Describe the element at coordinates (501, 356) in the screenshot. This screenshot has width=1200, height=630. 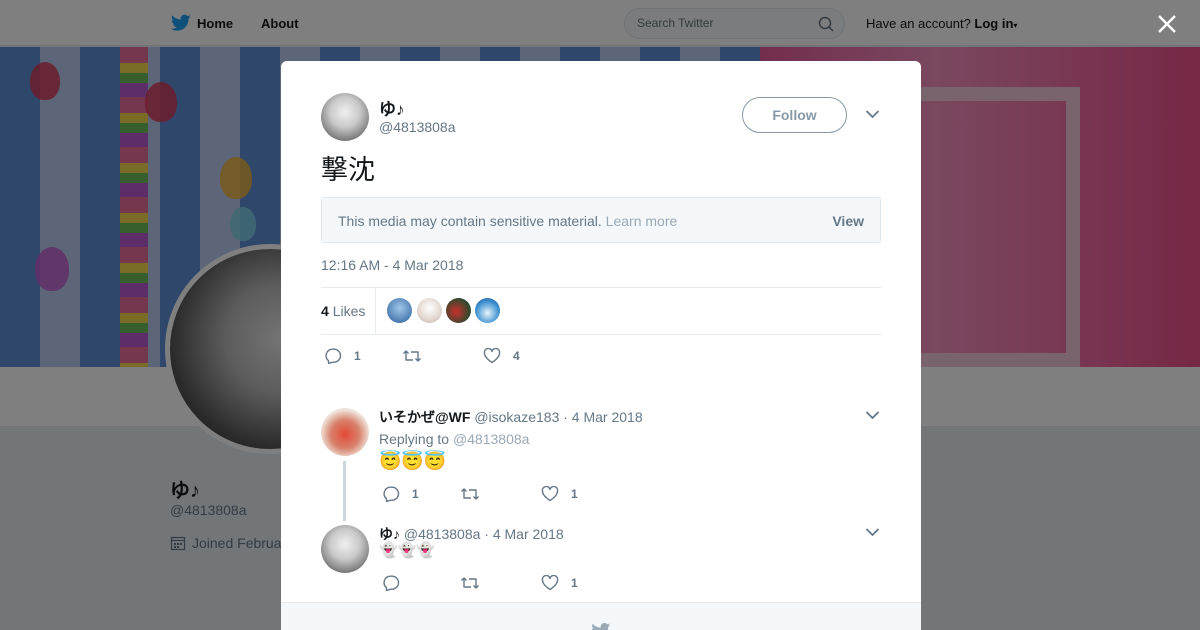
I see `like-button: 4` at that location.